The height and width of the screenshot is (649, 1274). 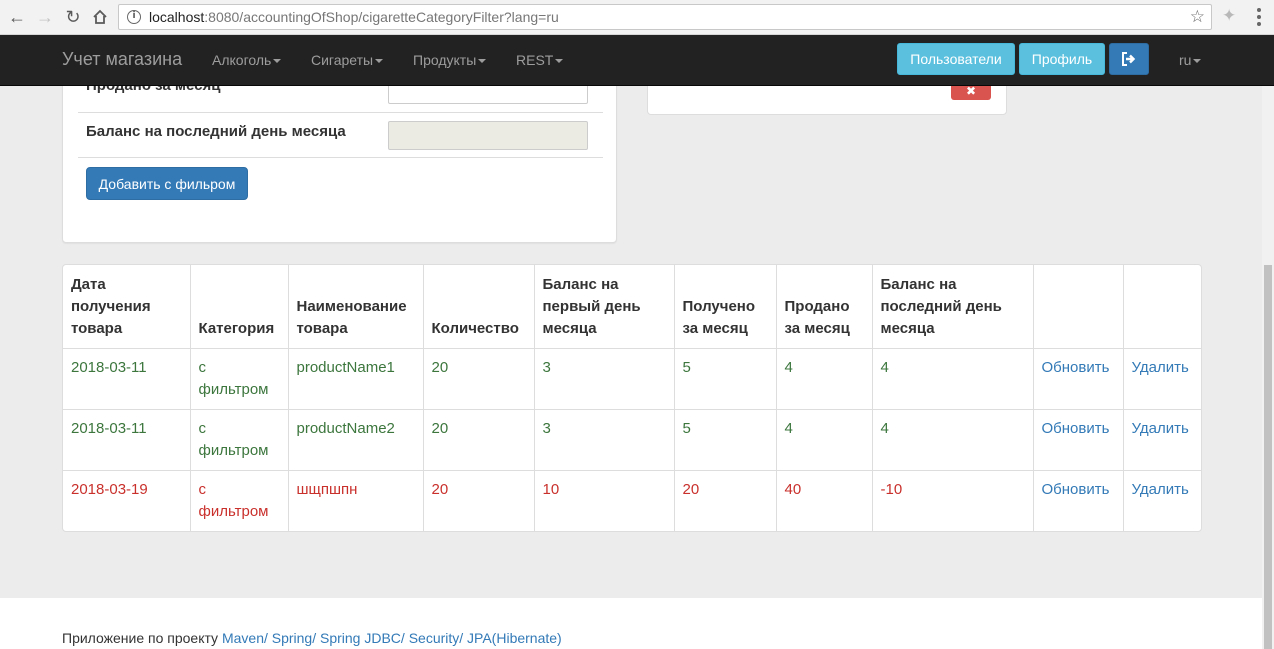 I want to click on header-balance-last: Баланс на последний день месяца, so click(x=953, y=307).